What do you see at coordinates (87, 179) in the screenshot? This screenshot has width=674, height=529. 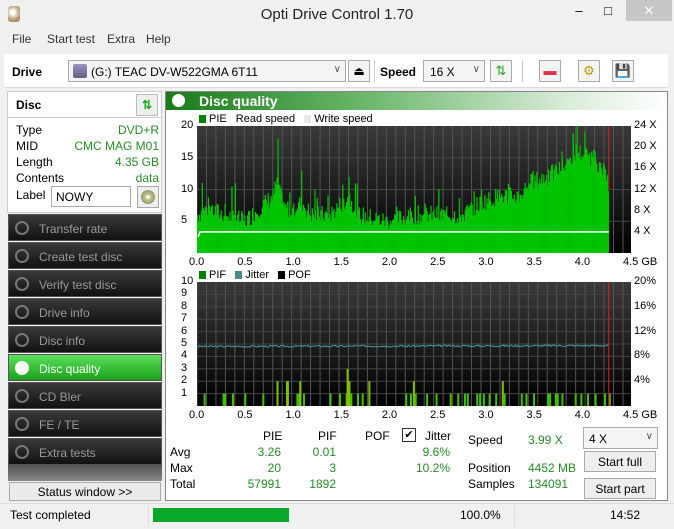 I see `disc-contents-row: Contents data` at bounding box center [87, 179].